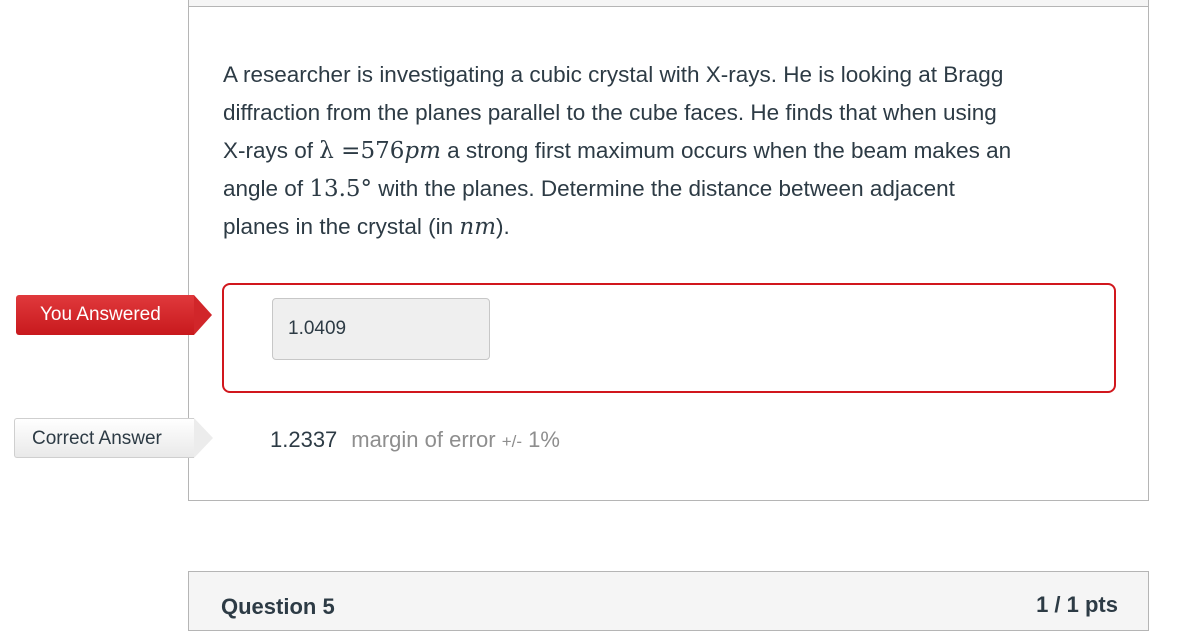 The image size is (1200, 631). I want to click on answer-input: 1.0409, so click(381, 329).